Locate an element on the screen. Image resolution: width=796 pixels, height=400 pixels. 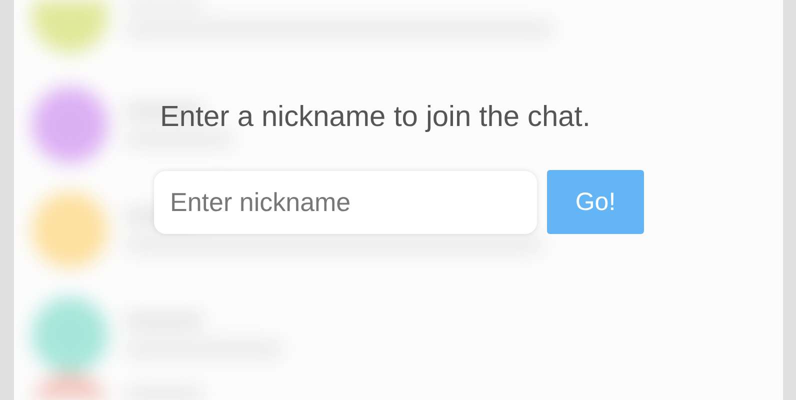
join-prompt: Enter a nickname to join the chat. is located at coordinates (376, 117).